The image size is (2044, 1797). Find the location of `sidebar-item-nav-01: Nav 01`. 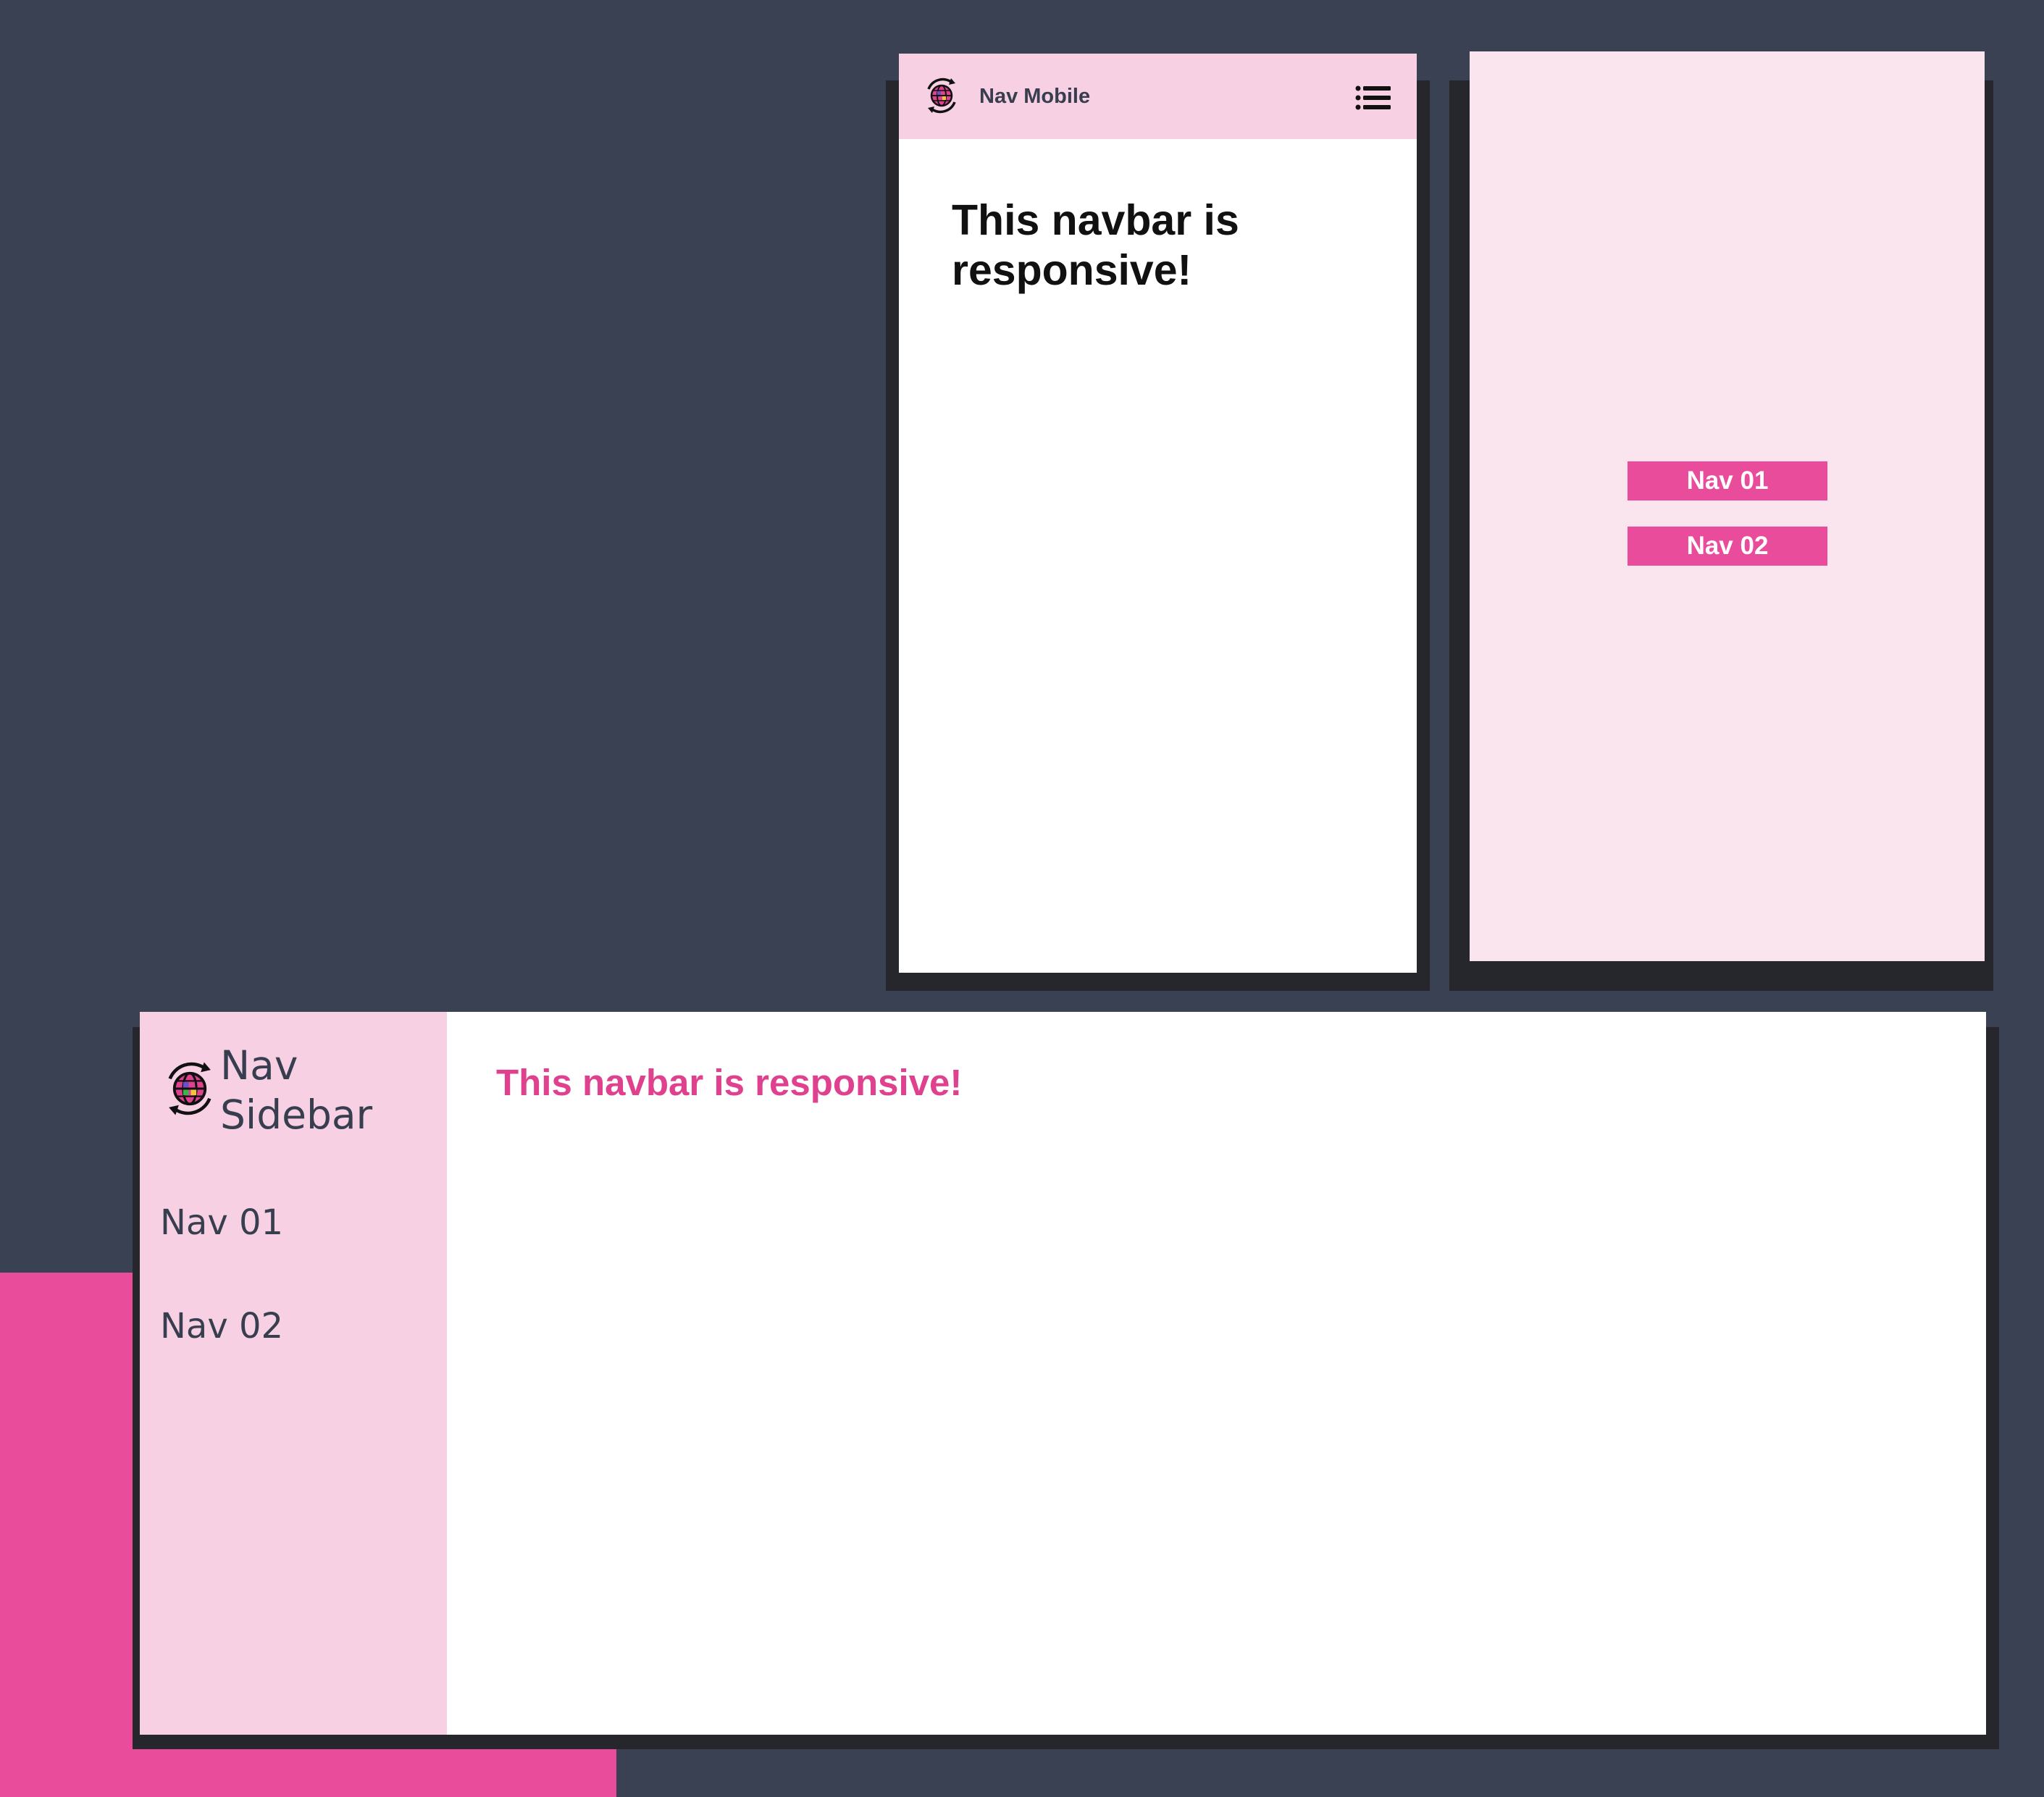

sidebar-item-nav-01: Nav 01 is located at coordinates (221, 1222).